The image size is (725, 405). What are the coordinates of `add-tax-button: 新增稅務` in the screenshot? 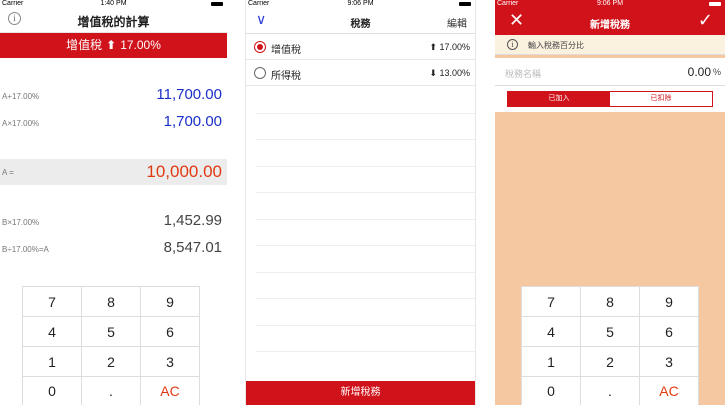 It's located at (360, 393).